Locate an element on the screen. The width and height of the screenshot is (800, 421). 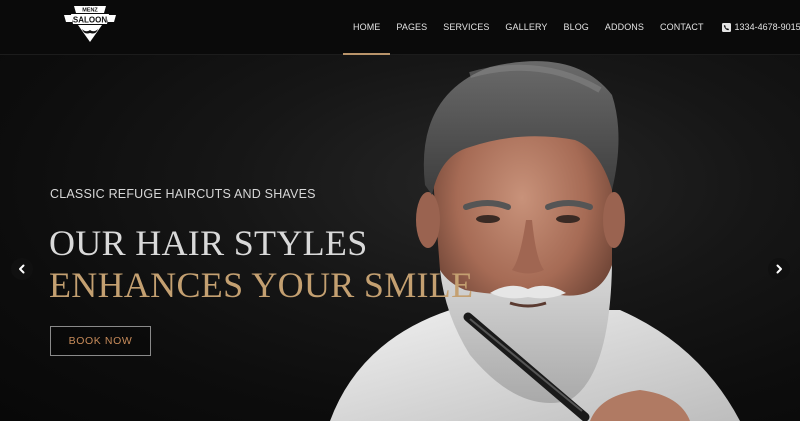
phone-link: 1334-4678-9015 is located at coordinates (760, 27).